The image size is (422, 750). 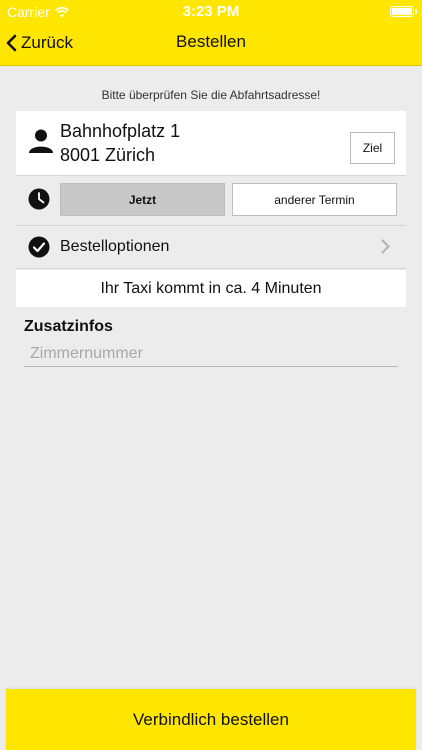 I want to click on pickup-address-card: Bahnhofplatz 1 8001 Zürich Ziel, so click(x=211, y=143).